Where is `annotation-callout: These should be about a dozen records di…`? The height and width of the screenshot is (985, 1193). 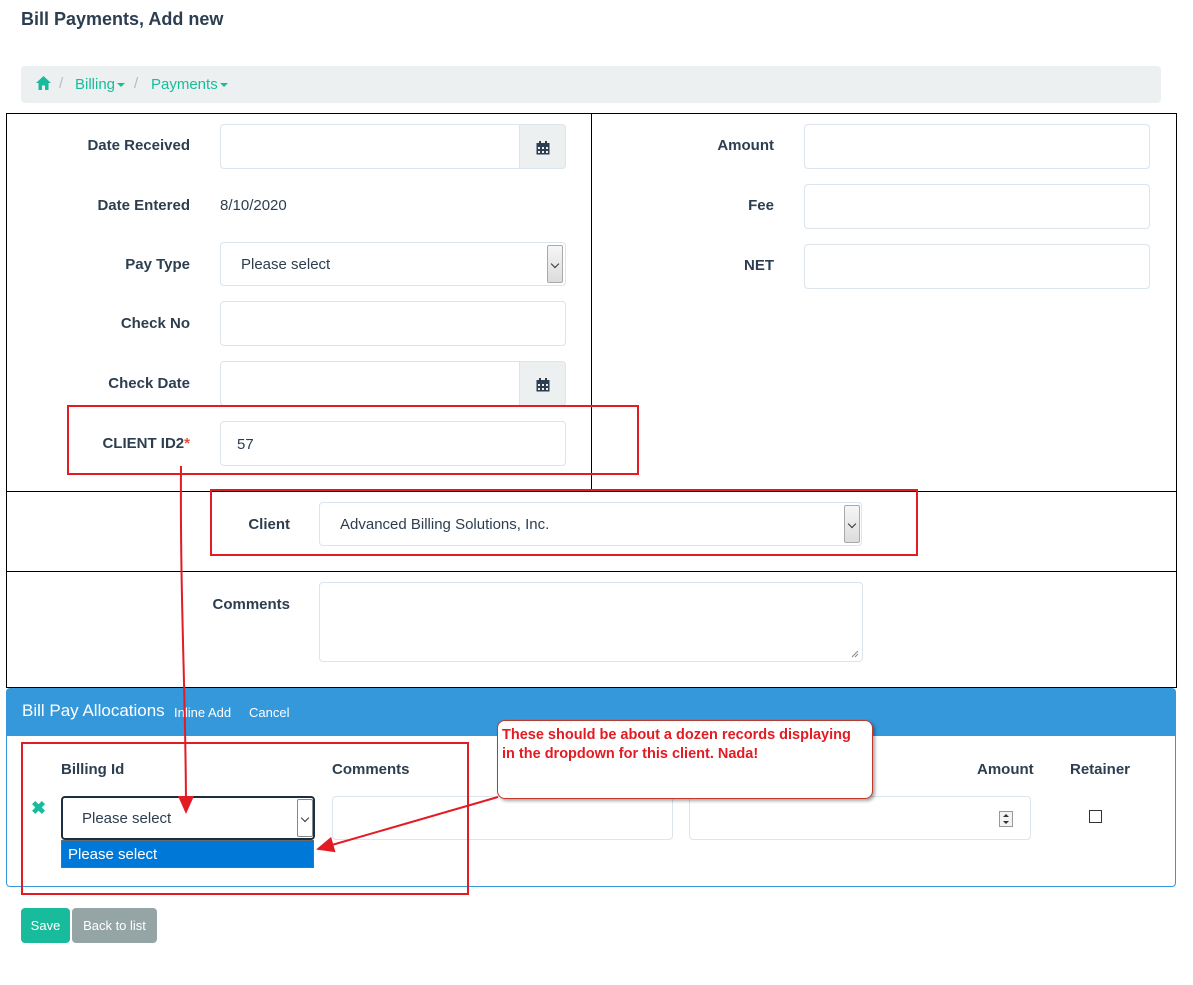 annotation-callout: These should be about a dozen records di… is located at coordinates (685, 759).